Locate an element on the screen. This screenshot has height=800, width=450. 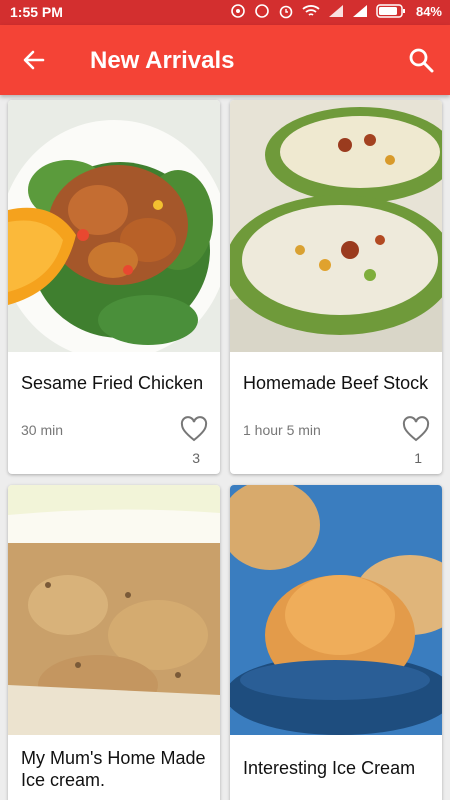
like-count: 1 is located at coordinates (418, 458).